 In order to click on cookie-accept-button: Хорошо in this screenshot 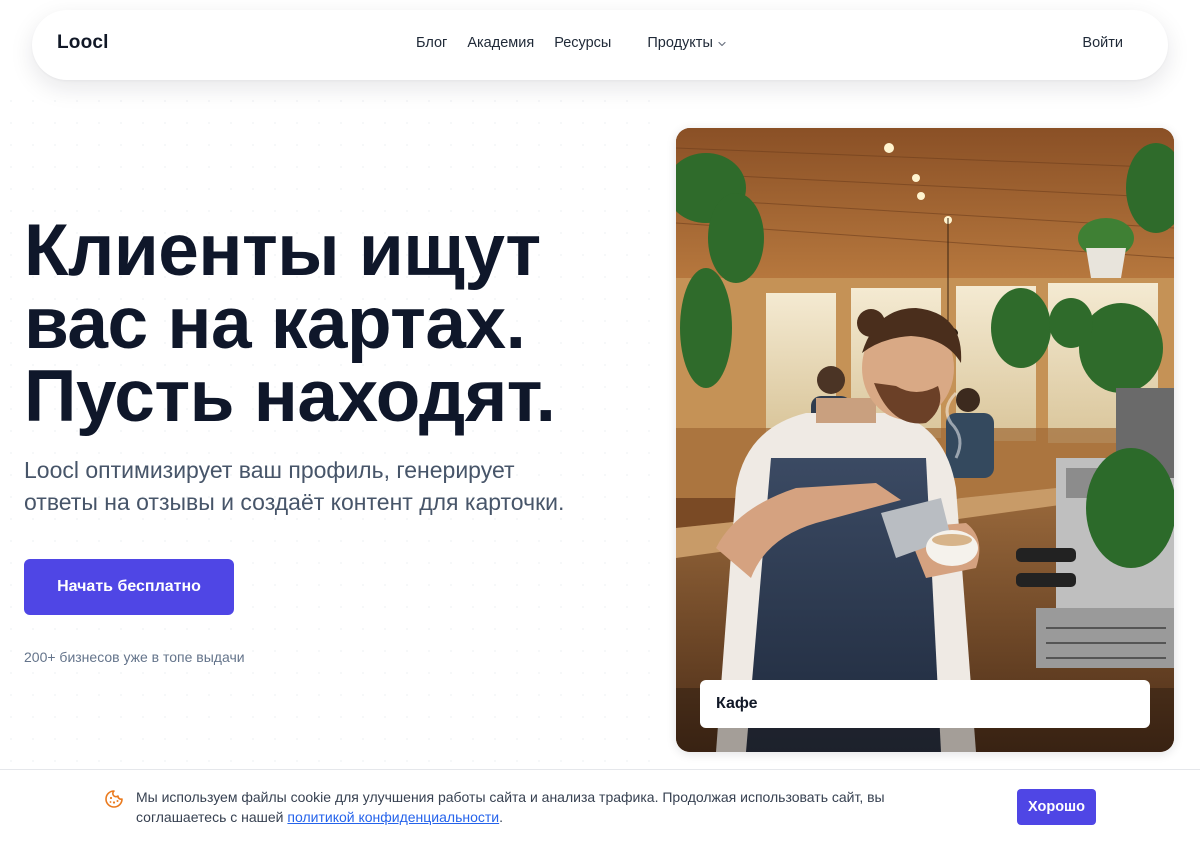, I will do `click(1056, 807)`.